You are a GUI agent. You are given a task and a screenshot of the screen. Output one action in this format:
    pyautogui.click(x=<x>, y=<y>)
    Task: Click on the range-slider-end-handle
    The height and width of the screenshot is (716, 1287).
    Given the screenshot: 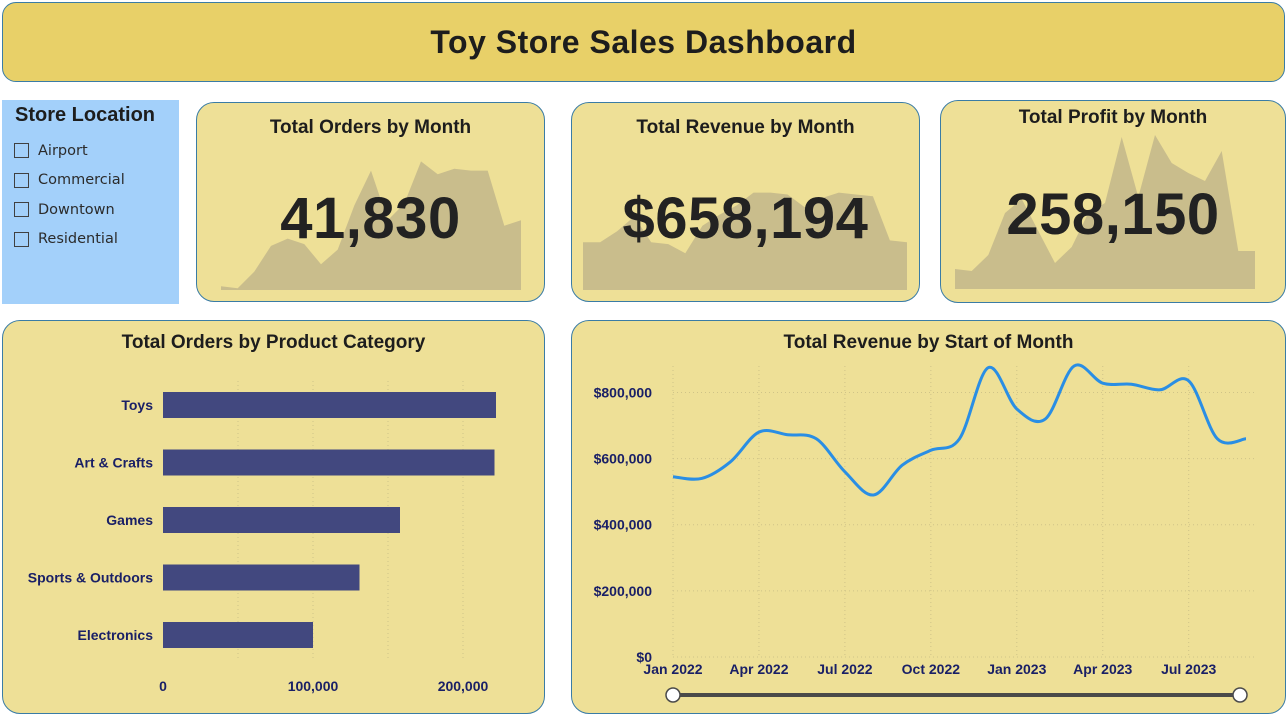 What is the action you would take?
    pyautogui.click(x=1240, y=695)
    